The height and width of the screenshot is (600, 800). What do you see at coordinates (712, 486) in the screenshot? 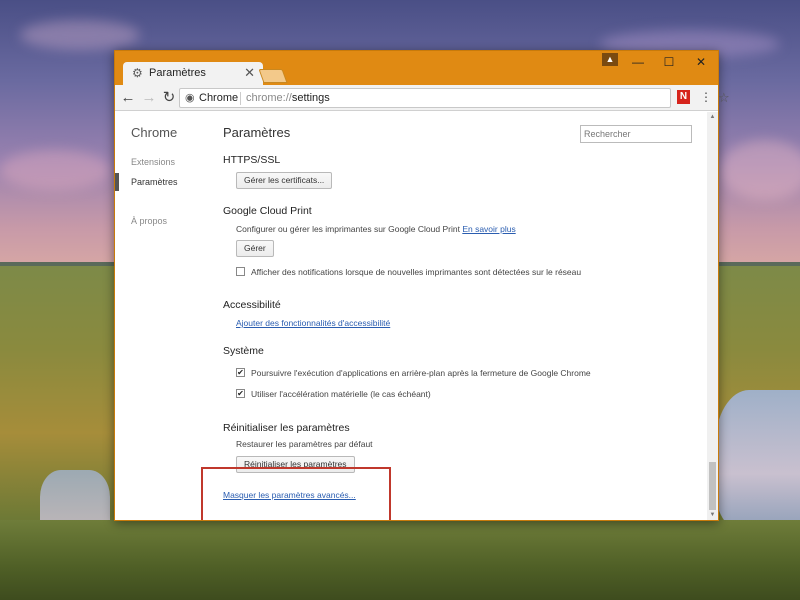
I see `scrollbar-thumb` at bounding box center [712, 486].